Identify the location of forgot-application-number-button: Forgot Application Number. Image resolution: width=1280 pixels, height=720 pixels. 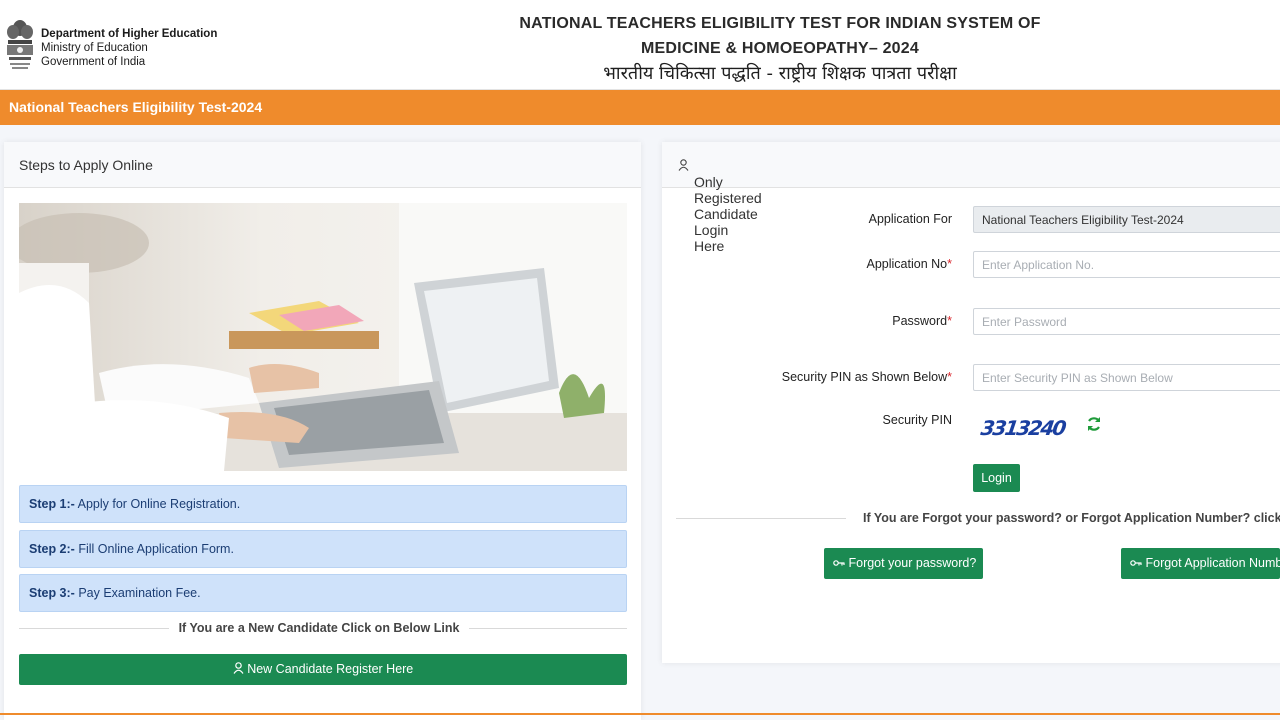
(1200, 563).